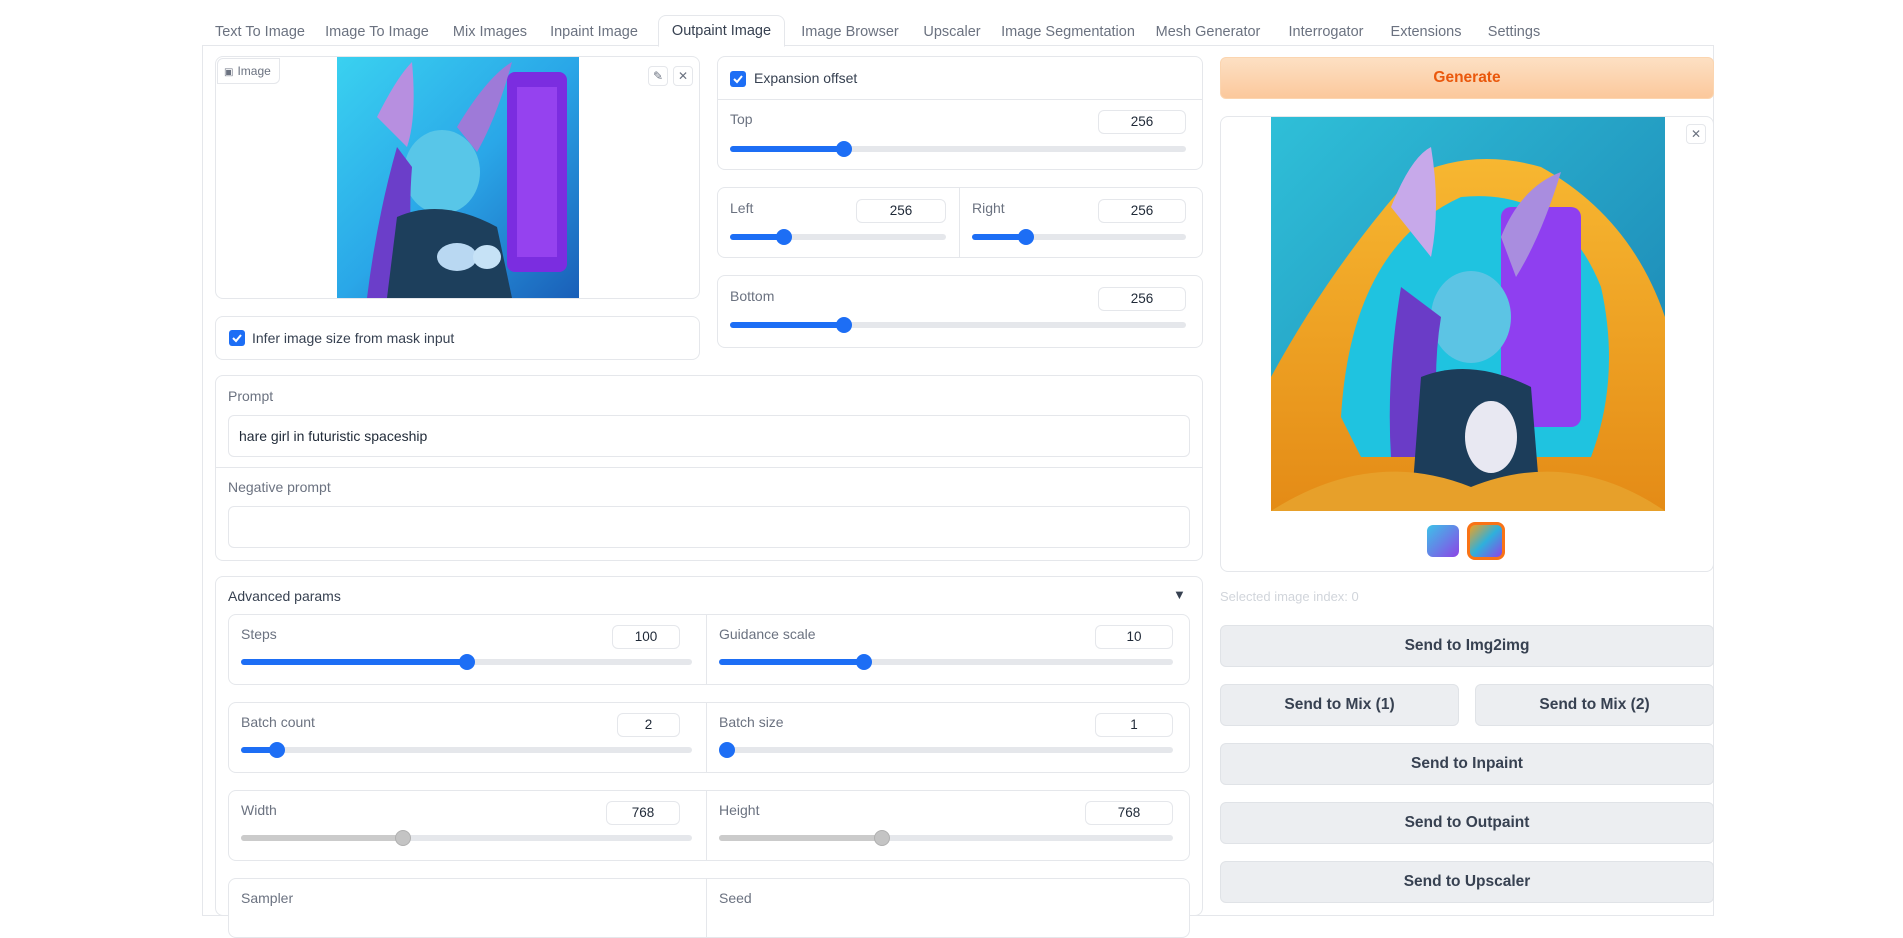 This screenshot has width=1903, height=938. Describe the element at coordinates (1289, 596) in the screenshot. I see `selected-index-text: Selected image index: 0` at that location.